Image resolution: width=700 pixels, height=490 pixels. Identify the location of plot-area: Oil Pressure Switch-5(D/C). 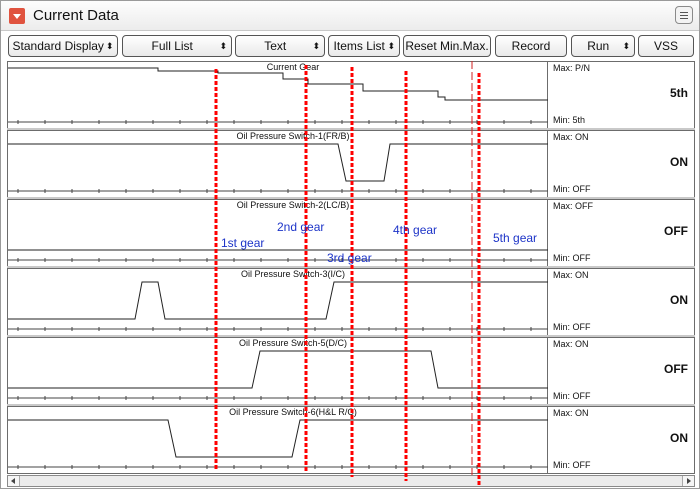
(278, 371).